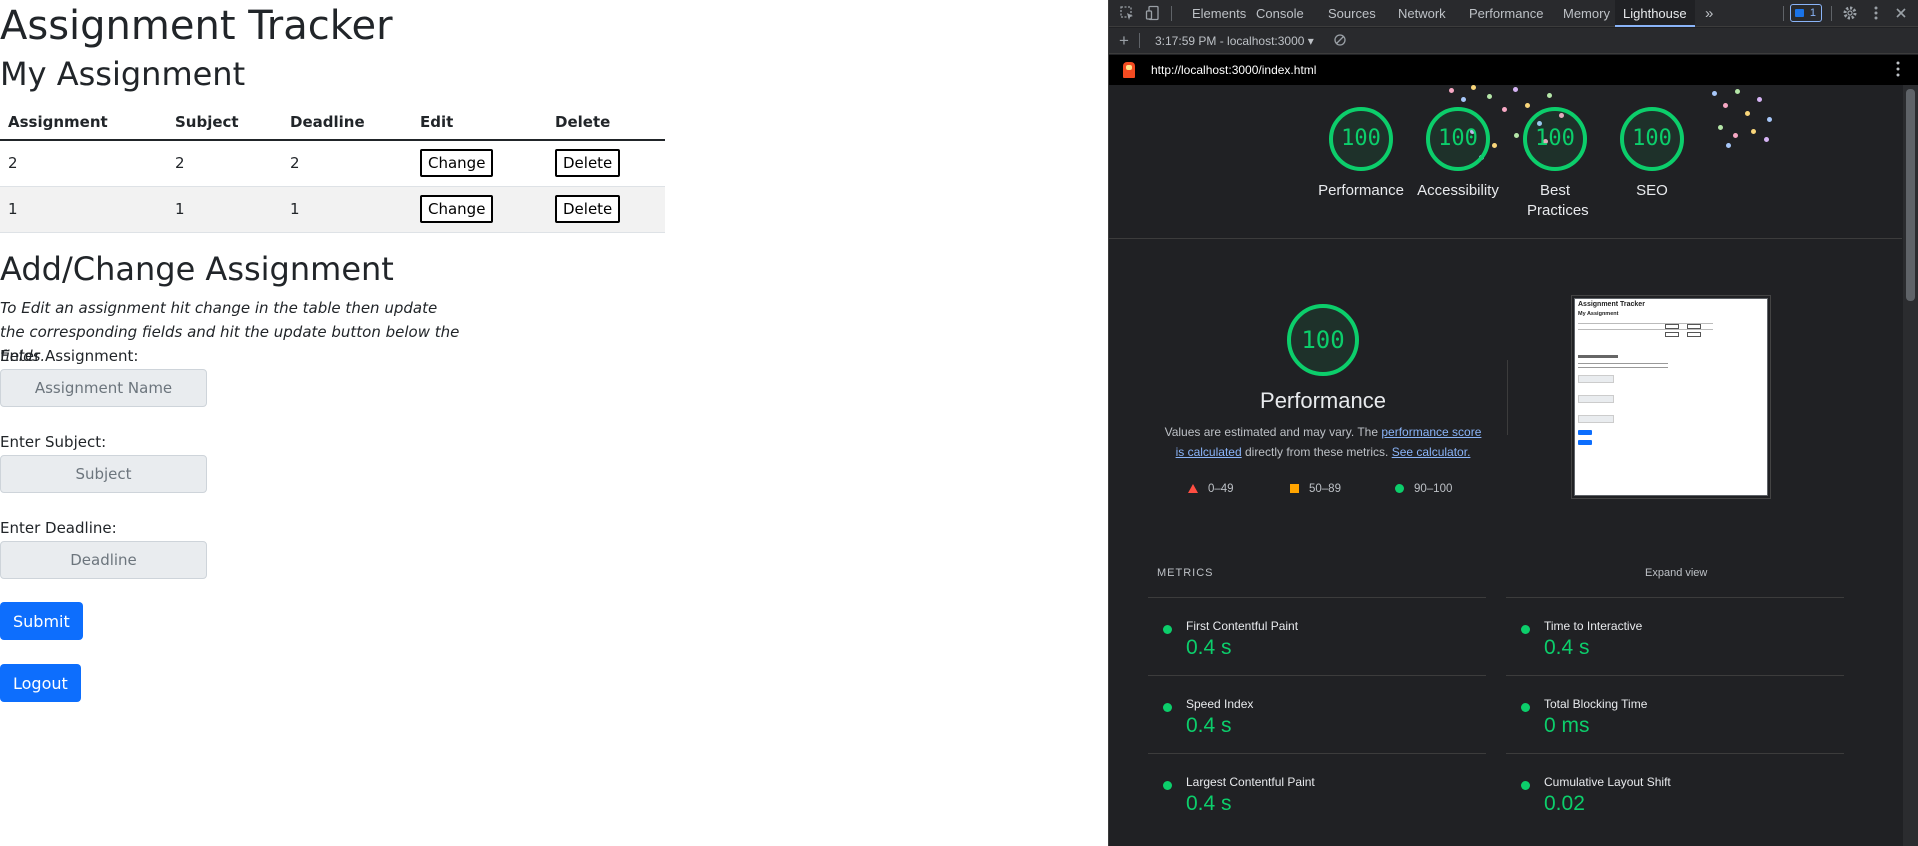  What do you see at coordinates (606, 122) in the screenshot?
I see `header-delete: Delete` at bounding box center [606, 122].